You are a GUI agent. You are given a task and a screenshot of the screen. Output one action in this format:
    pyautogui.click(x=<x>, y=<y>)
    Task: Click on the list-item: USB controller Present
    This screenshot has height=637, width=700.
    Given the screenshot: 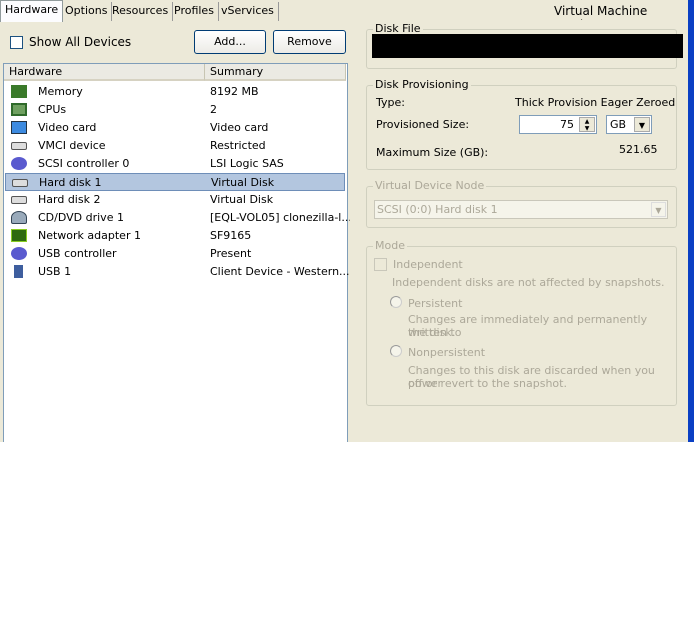 What is the action you would take?
    pyautogui.click(x=175, y=254)
    